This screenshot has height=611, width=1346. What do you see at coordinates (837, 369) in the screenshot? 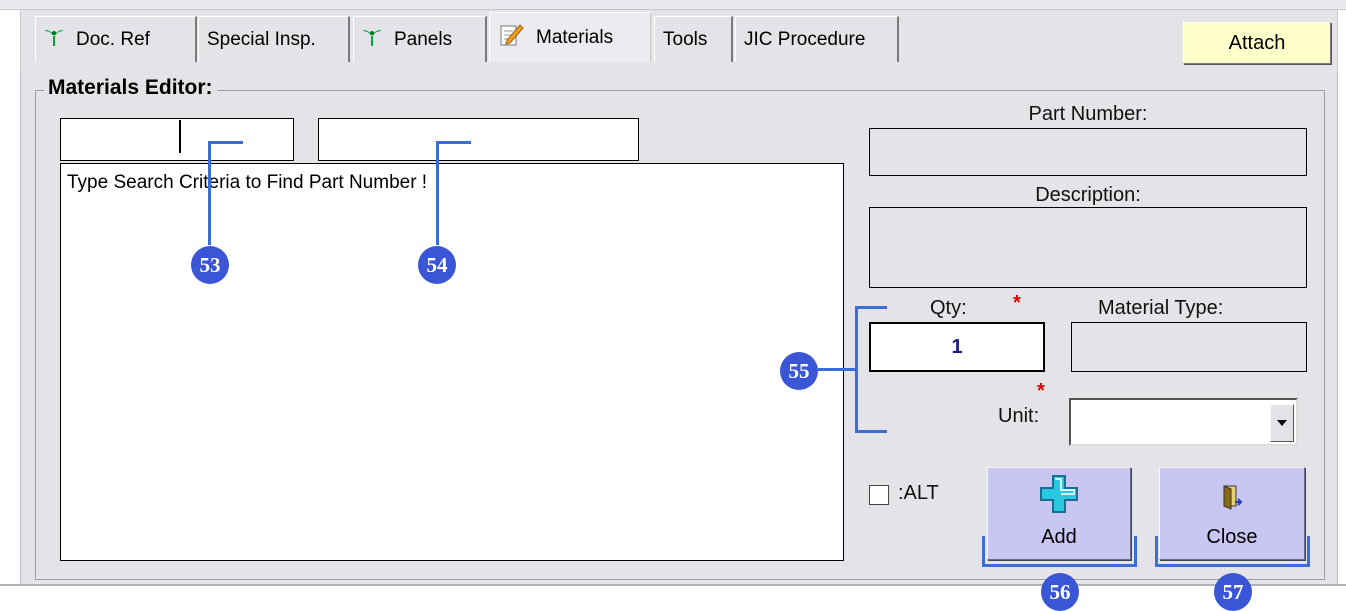
I see `callout-55-line` at bounding box center [837, 369].